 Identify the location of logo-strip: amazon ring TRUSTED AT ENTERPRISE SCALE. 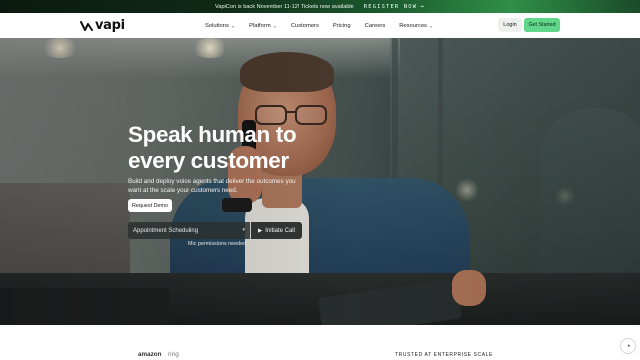
(320, 342).